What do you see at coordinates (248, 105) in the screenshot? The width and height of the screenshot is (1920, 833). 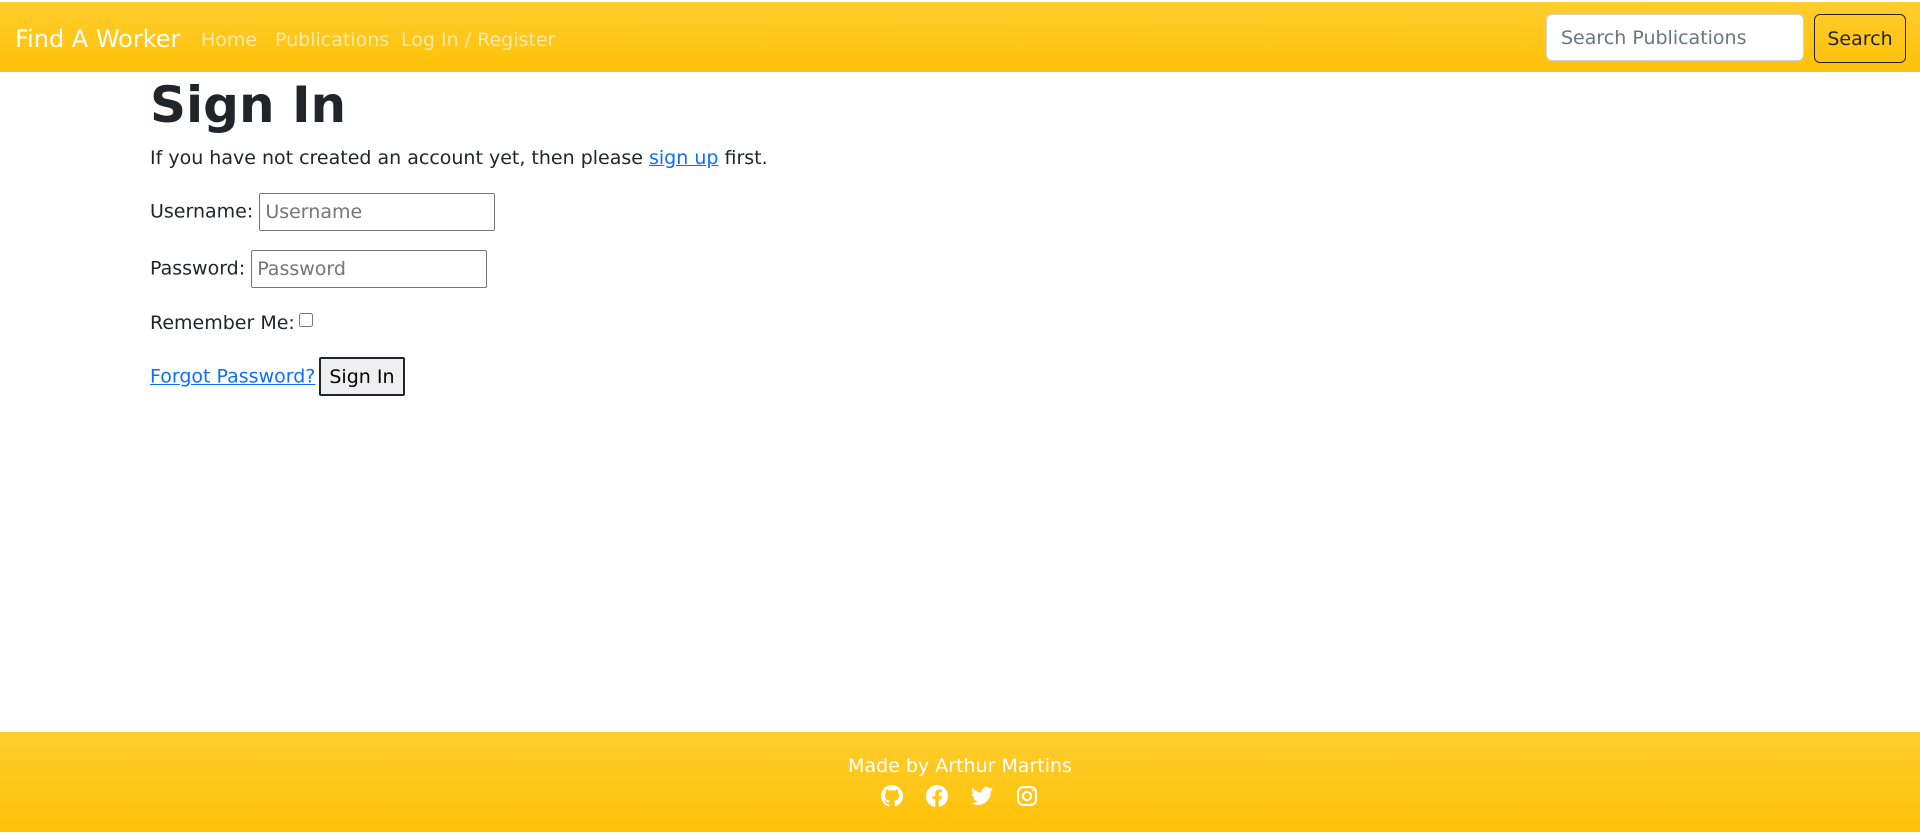 I see `page-title: Sign In` at bounding box center [248, 105].